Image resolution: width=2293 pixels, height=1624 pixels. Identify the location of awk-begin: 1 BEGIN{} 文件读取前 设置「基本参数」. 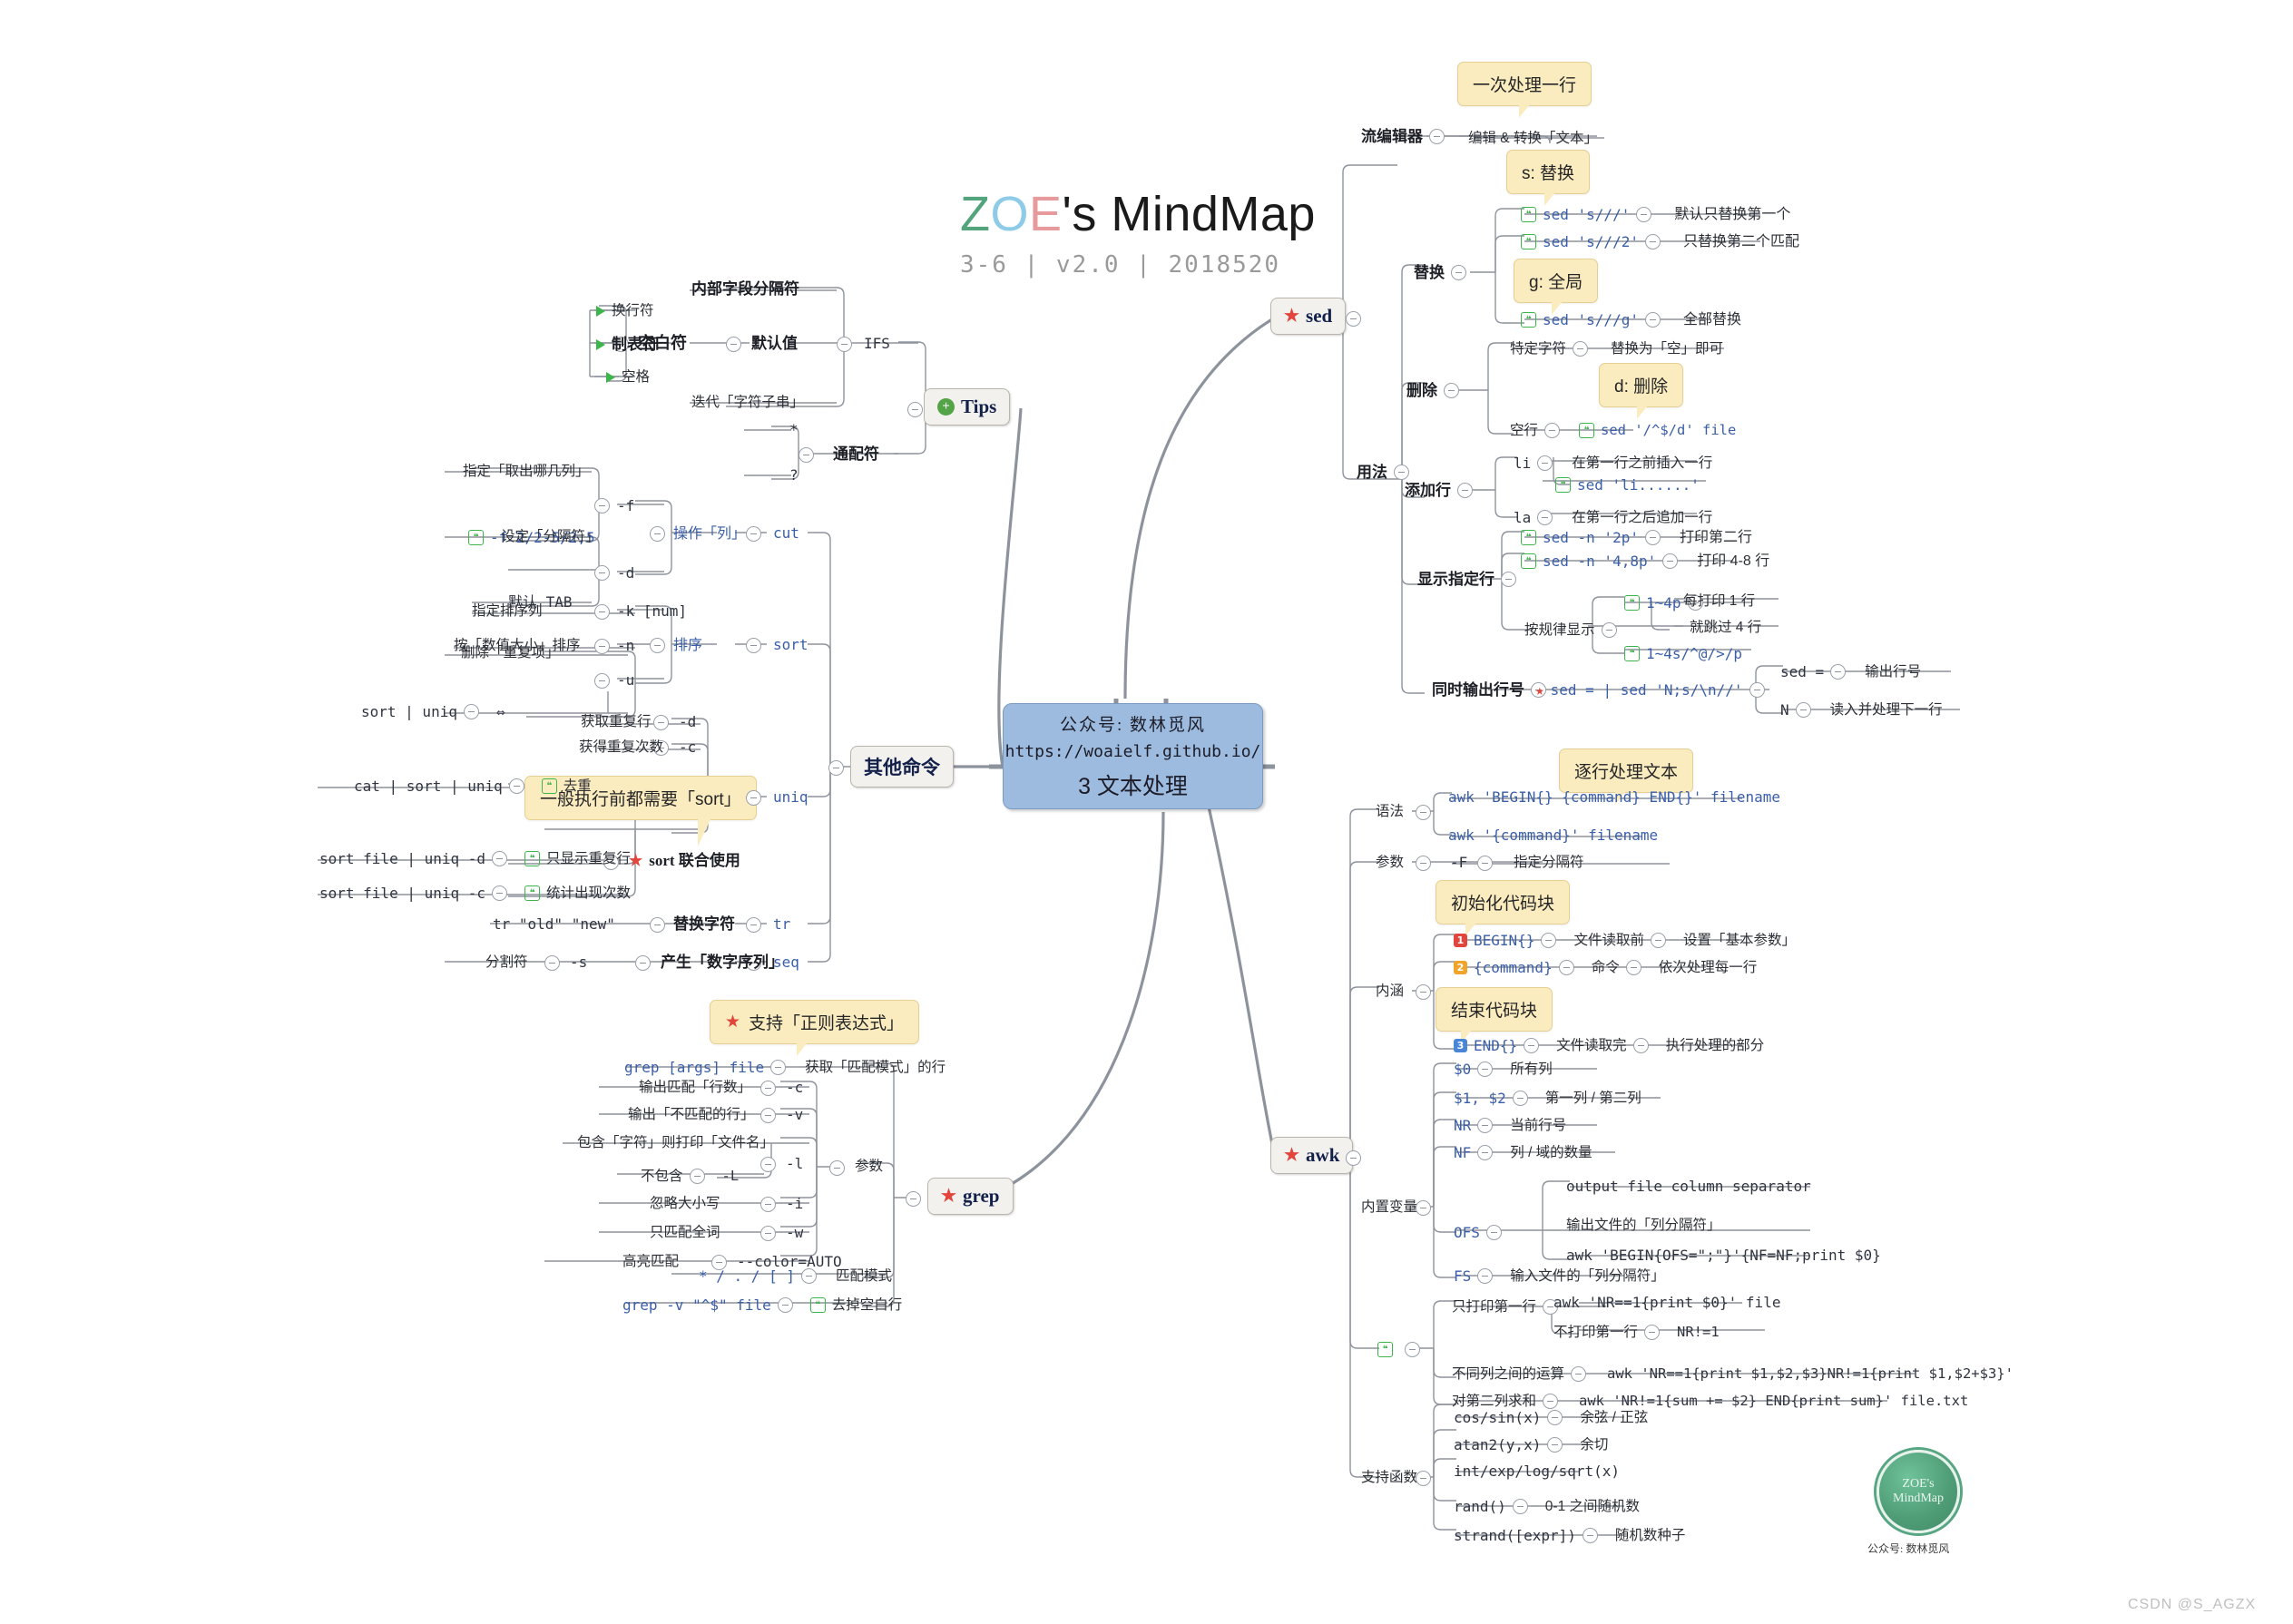
(1625, 940).